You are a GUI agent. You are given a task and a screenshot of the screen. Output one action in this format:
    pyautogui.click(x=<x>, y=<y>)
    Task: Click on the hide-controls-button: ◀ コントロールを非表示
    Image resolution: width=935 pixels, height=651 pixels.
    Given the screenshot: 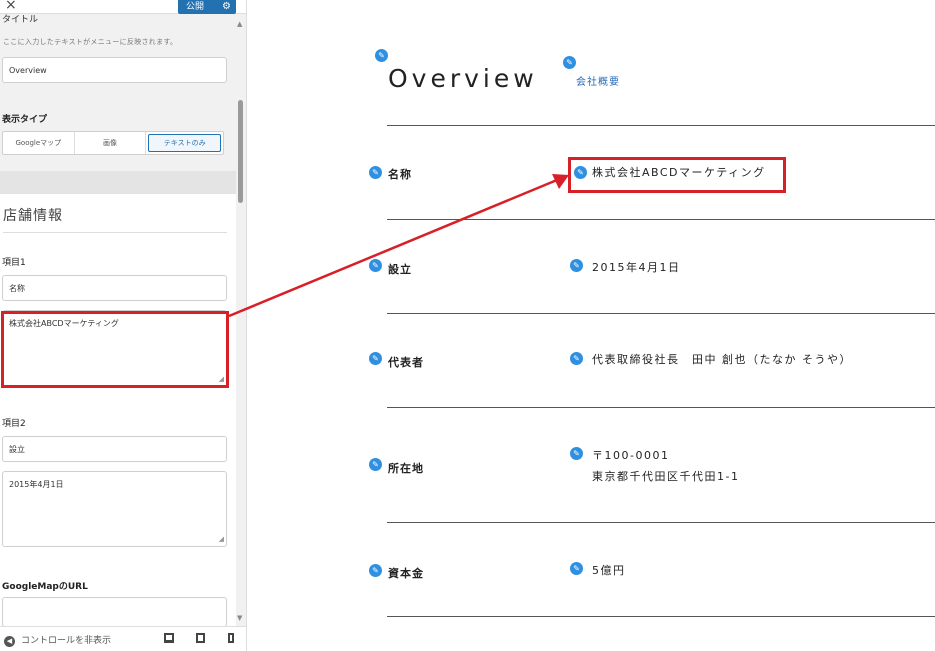 What is the action you would take?
    pyautogui.click(x=57, y=640)
    